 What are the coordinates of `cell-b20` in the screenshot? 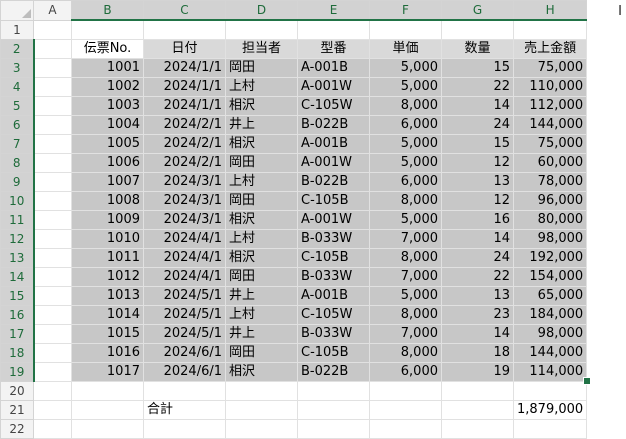 It's located at (107, 390).